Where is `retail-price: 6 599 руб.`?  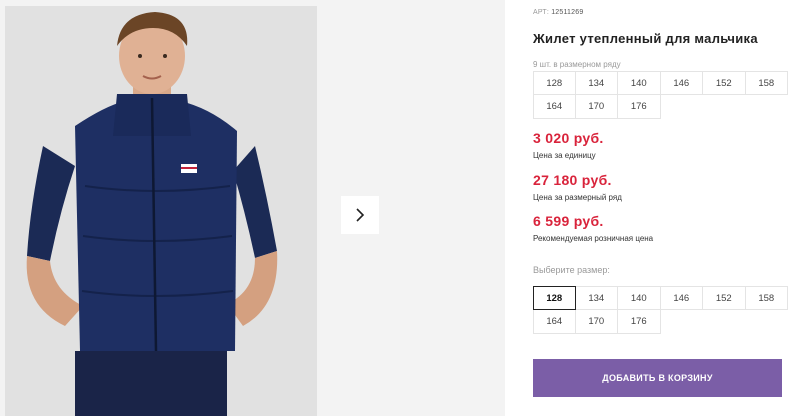 retail-price: 6 599 руб. is located at coordinates (568, 221).